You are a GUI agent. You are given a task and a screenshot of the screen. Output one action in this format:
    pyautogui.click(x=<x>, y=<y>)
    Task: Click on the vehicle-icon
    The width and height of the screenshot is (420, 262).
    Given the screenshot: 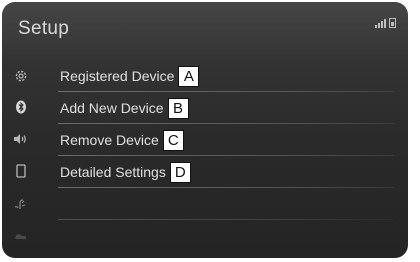 What is the action you would take?
    pyautogui.click(x=21, y=236)
    